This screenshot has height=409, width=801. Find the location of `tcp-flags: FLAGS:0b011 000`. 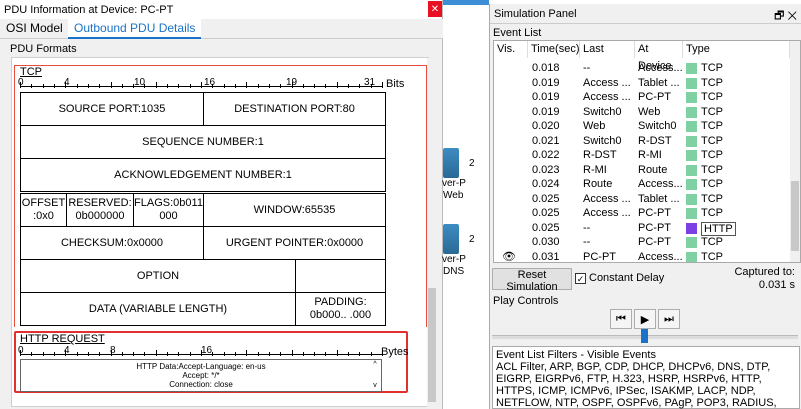

tcp-flags: FLAGS:0b011 000 is located at coordinates (168, 210).